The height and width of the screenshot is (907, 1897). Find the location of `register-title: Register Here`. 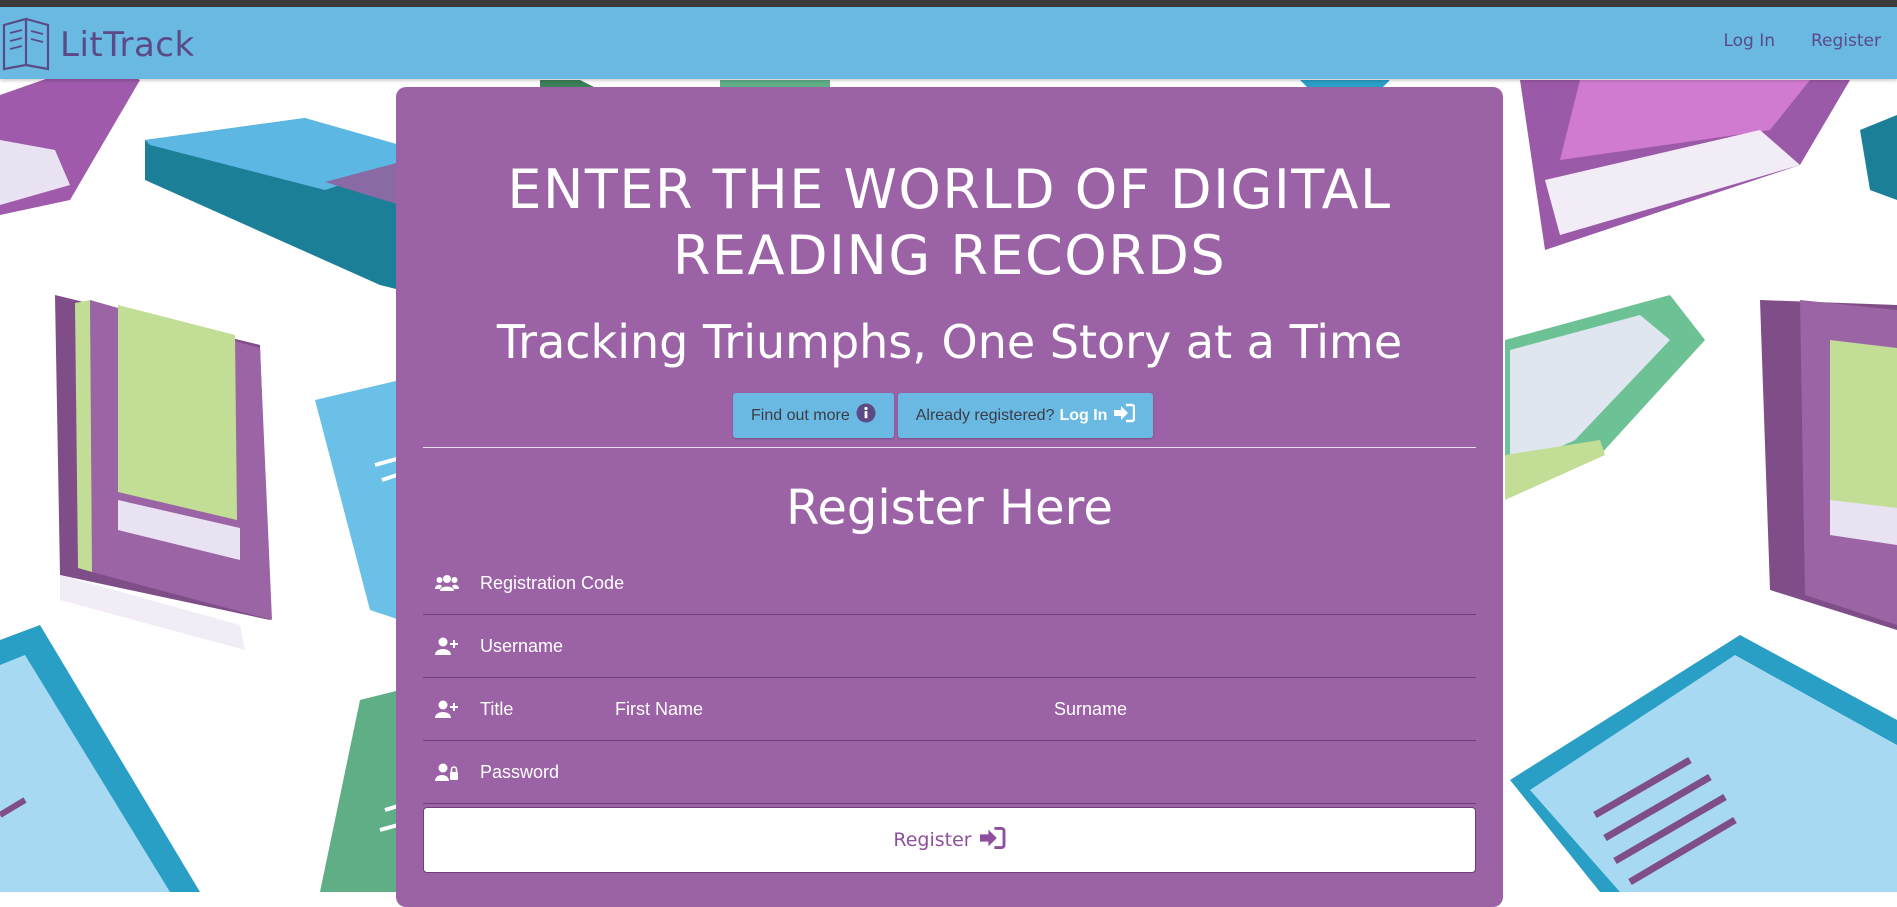

register-title: Register Here is located at coordinates (949, 508).